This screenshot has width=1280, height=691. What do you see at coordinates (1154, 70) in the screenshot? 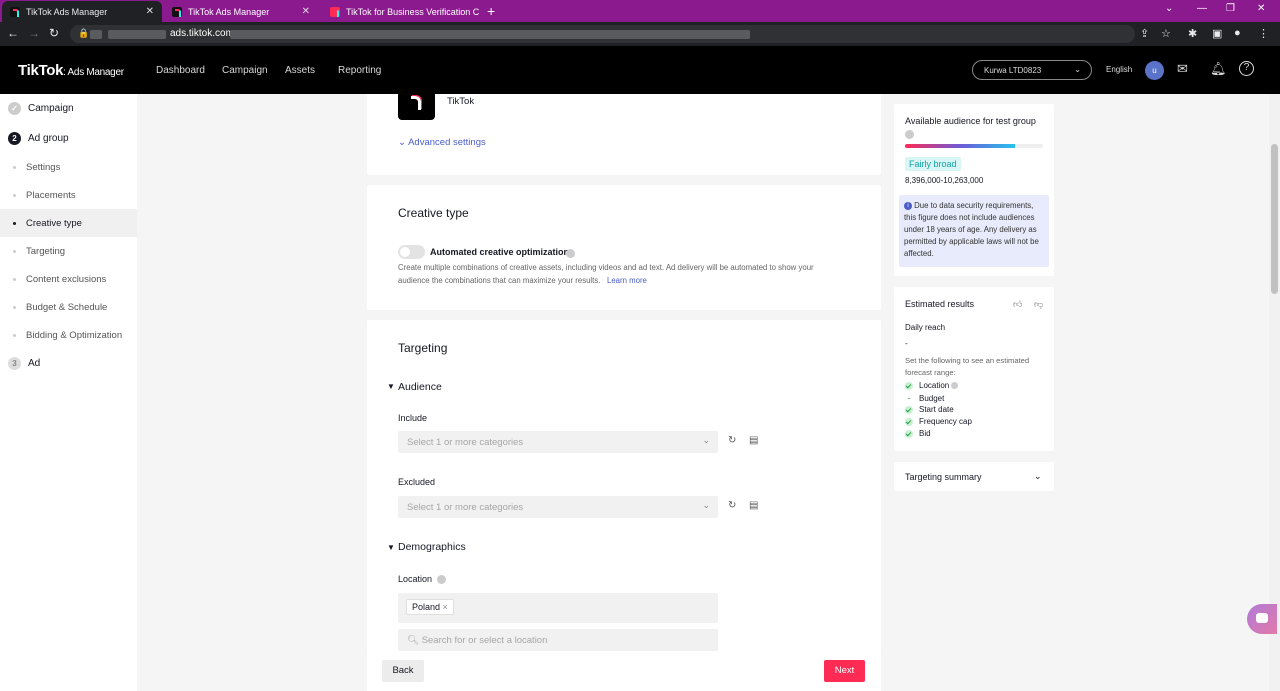
I see `avatar: u` at bounding box center [1154, 70].